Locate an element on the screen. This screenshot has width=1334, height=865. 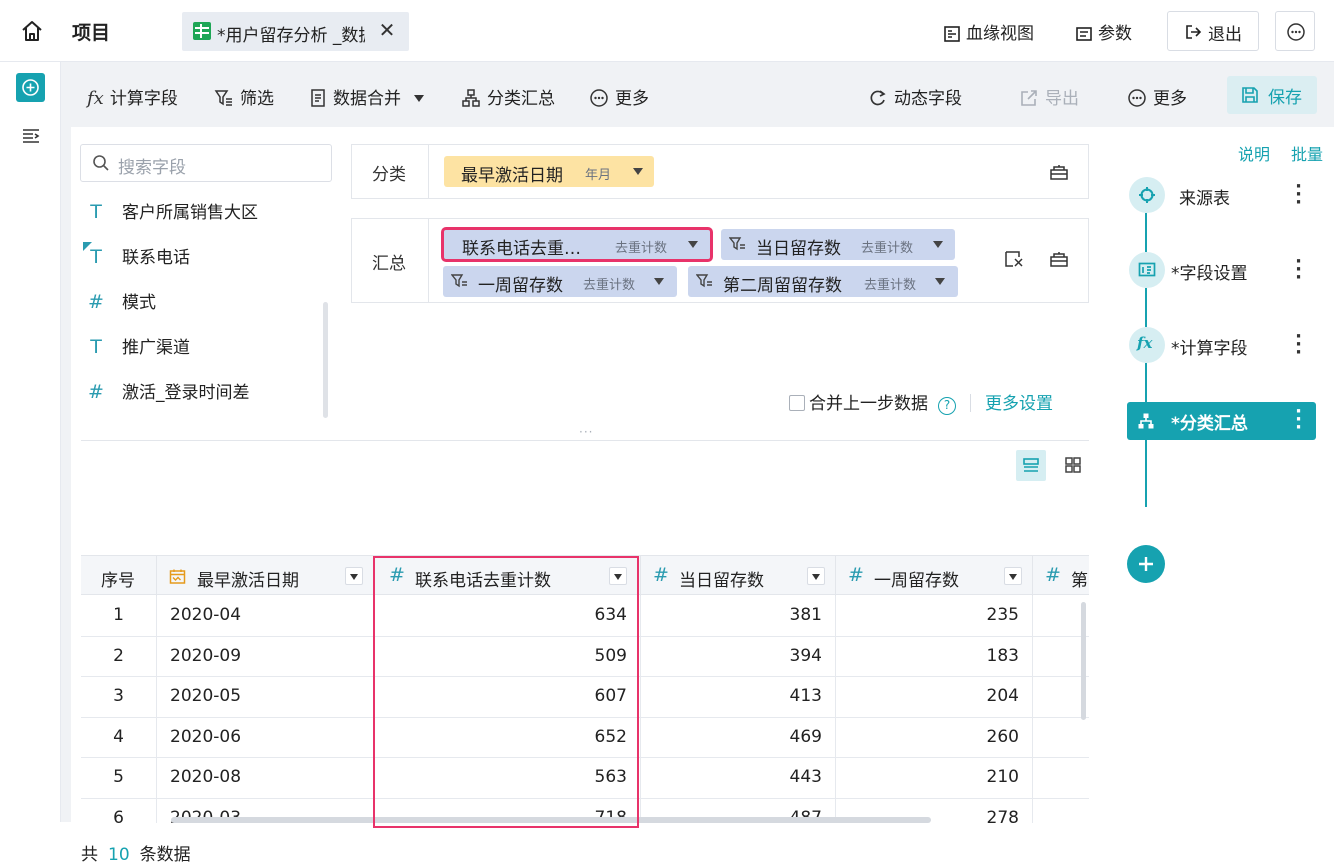
cell-phone-distinct: 652 is located at coordinates (508, 737).